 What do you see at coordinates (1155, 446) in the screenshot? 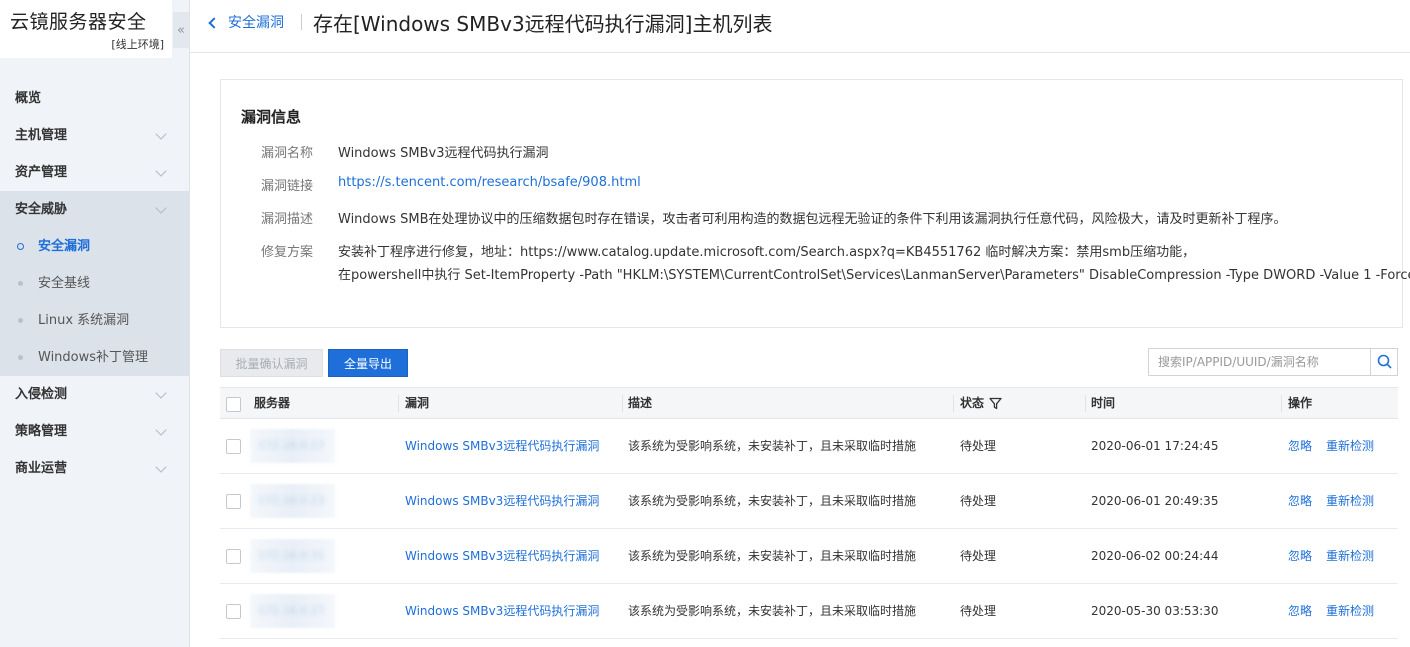
I see `row-time: 2020-06-01 17:24:45` at bounding box center [1155, 446].